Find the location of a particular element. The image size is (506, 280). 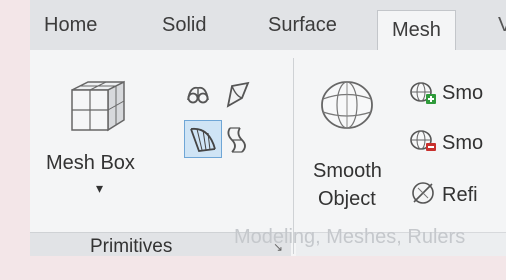

overlay-watermark-text: Modeling, Meshes, Rulers is located at coordinates (350, 237).